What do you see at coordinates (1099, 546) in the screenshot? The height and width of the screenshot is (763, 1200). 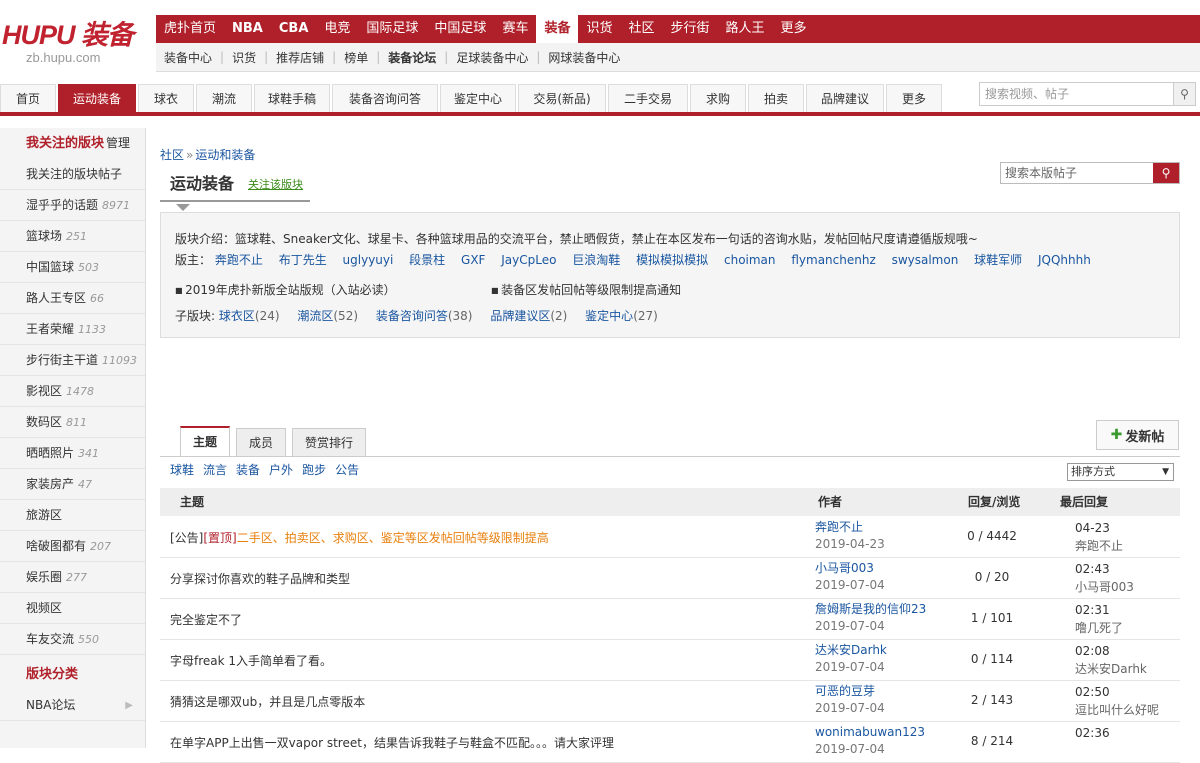 I see `last-reply-user: 奔跑不止` at bounding box center [1099, 546].